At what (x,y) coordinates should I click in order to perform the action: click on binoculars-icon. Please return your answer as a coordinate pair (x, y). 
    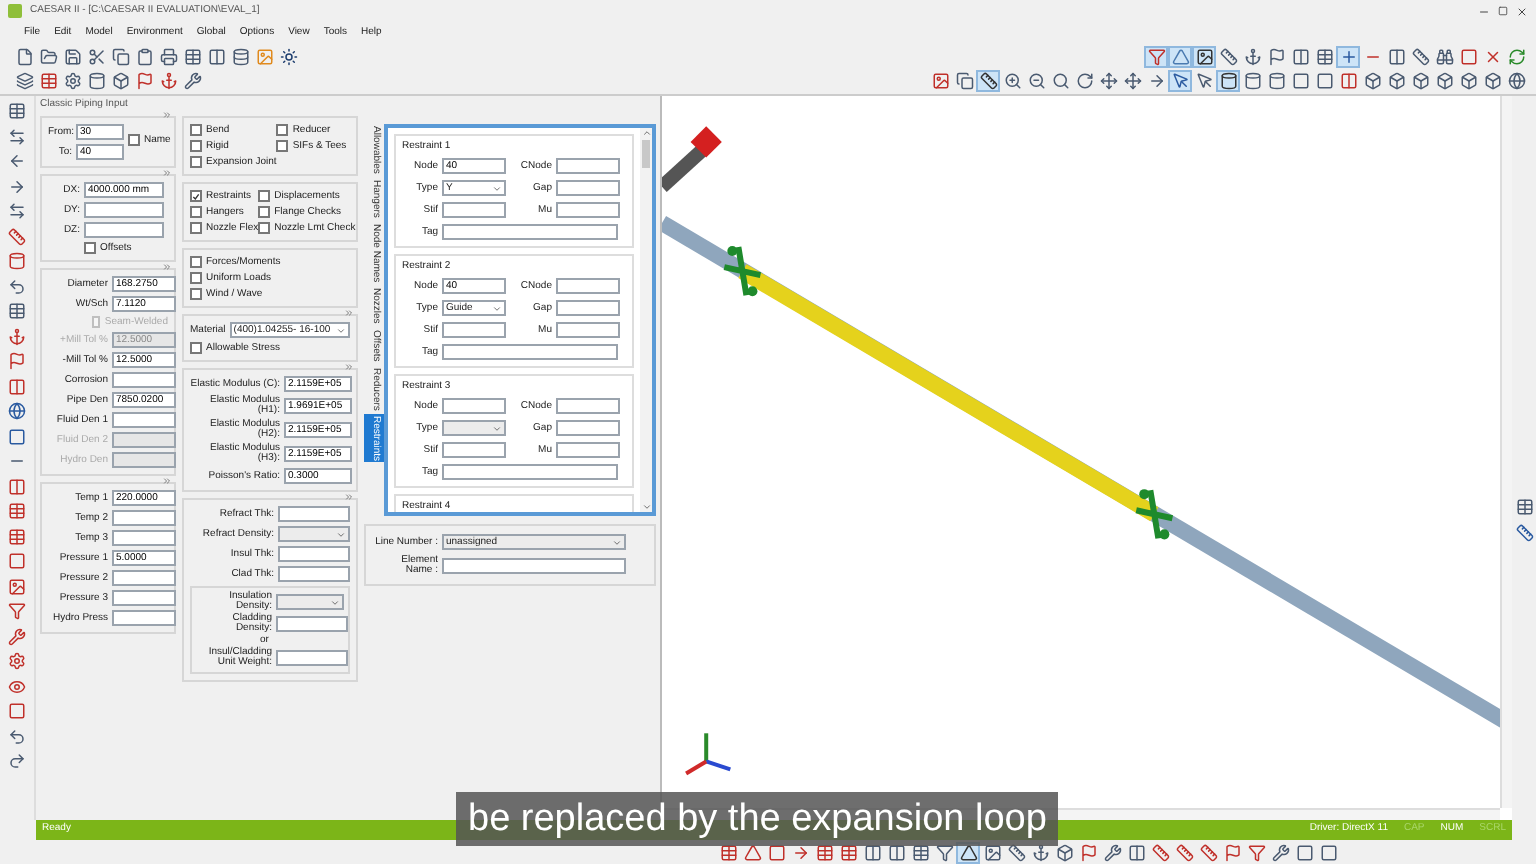
    Looking at the image, I should click on (1444, 56).